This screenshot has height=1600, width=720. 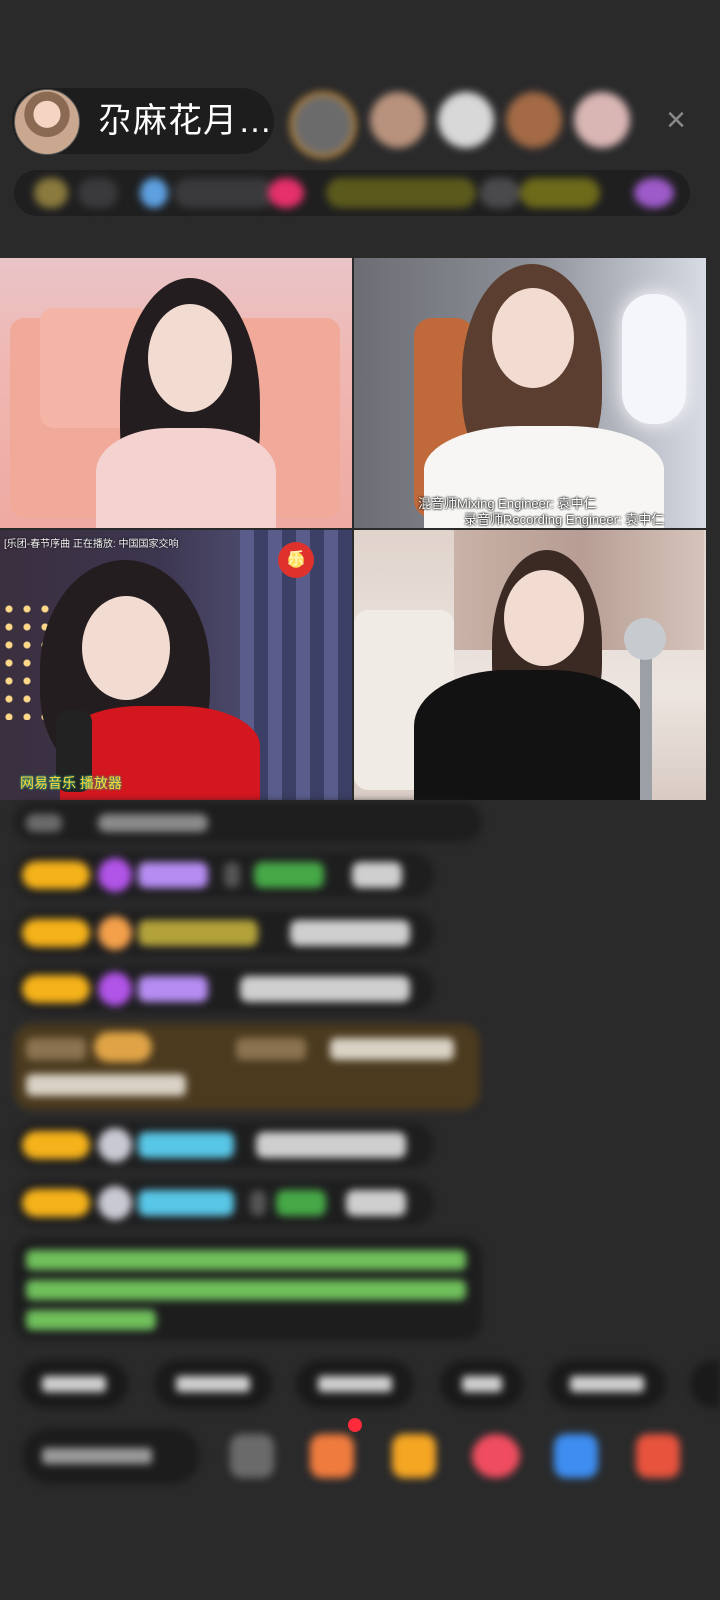 I want to click on host-avatar, so click(x=47, y=122).